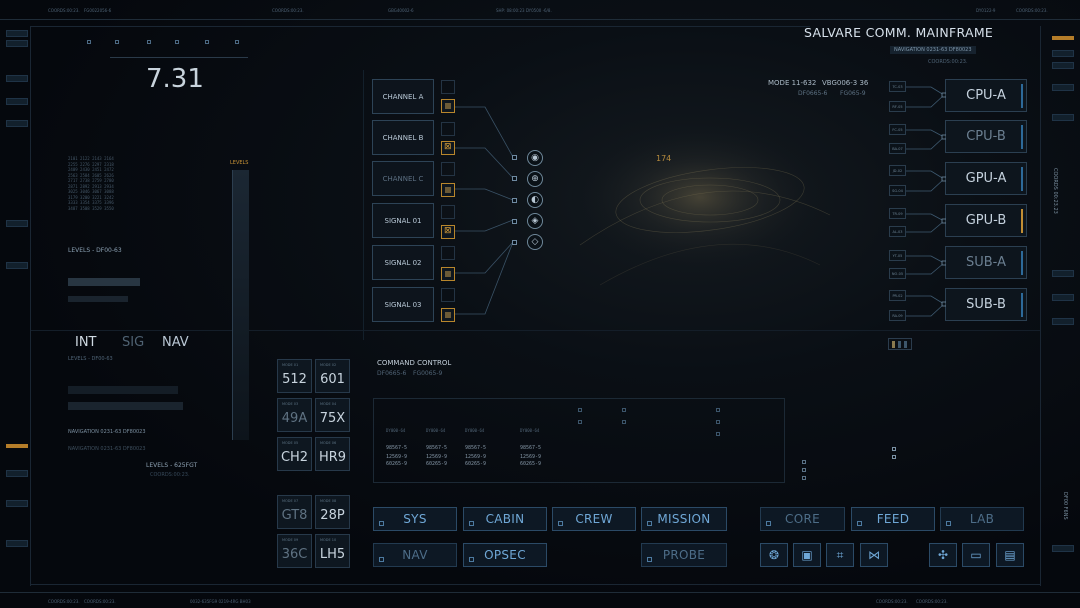  What do you see at coordinates (943, 555) in the screenshot?
I see `nodes-icon: ✣` at bounding box center [943, 555].